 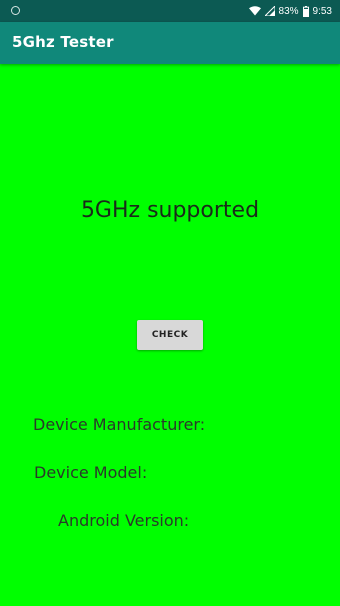 What do you see at coordinates (254, 11) in the screenshot?
I see `wifi-icon` at bounding box center [254, 11].